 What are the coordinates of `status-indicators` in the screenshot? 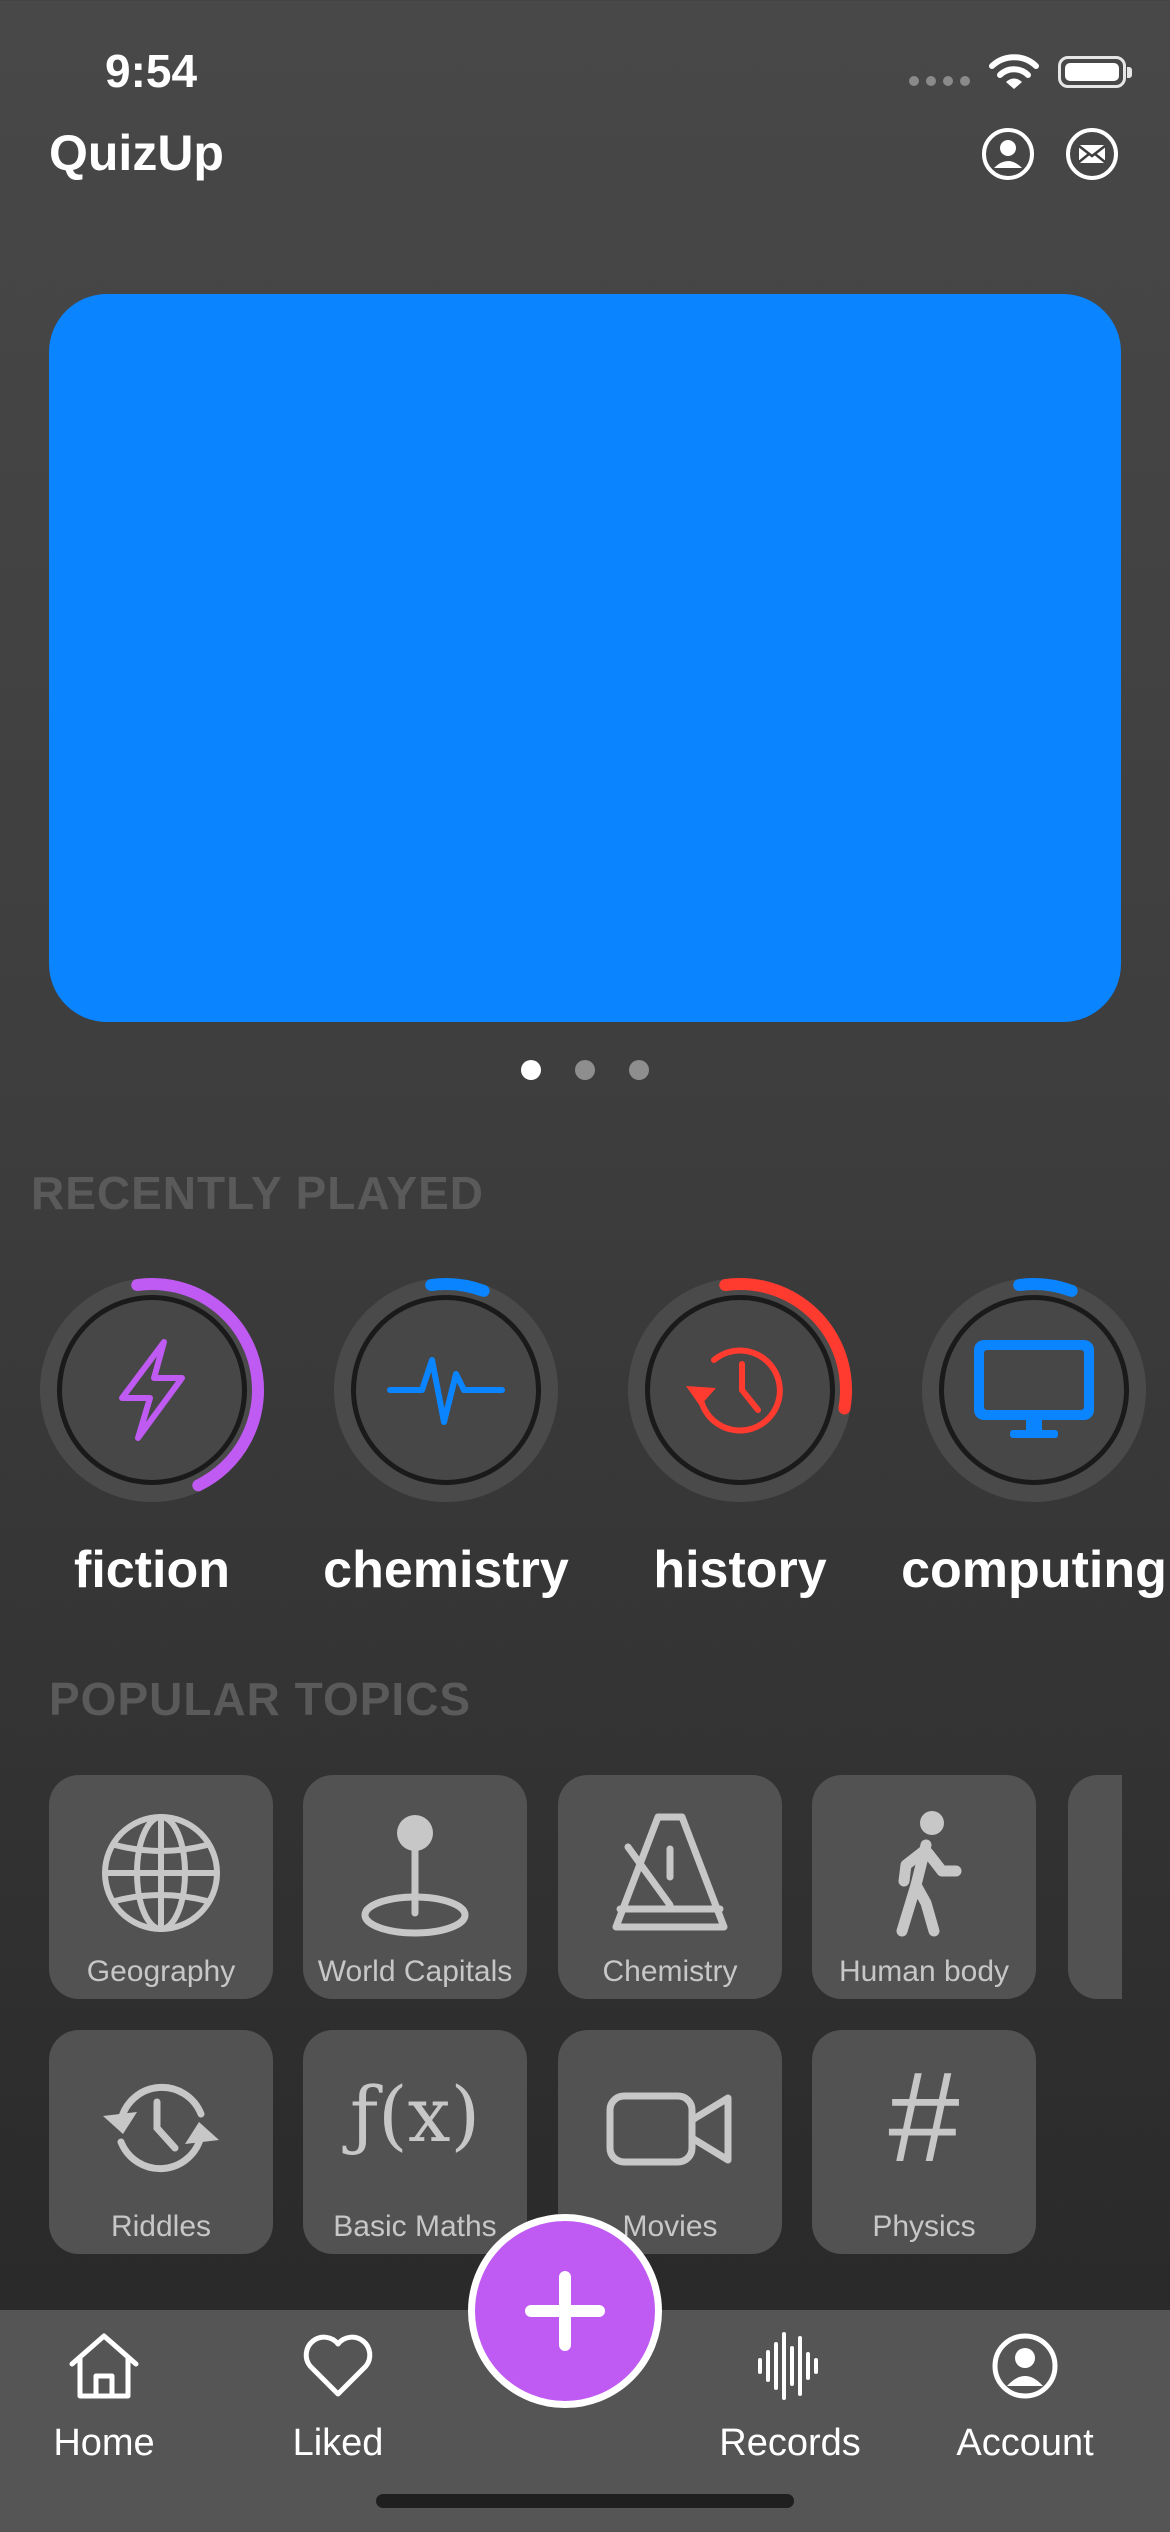 It's located at (1020, 72).